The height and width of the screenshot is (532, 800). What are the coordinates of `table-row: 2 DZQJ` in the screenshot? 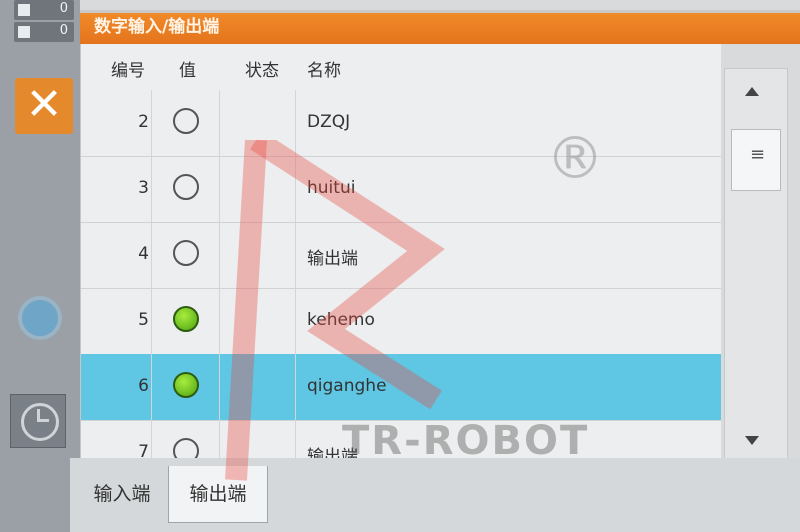 It's located at (401, 123).